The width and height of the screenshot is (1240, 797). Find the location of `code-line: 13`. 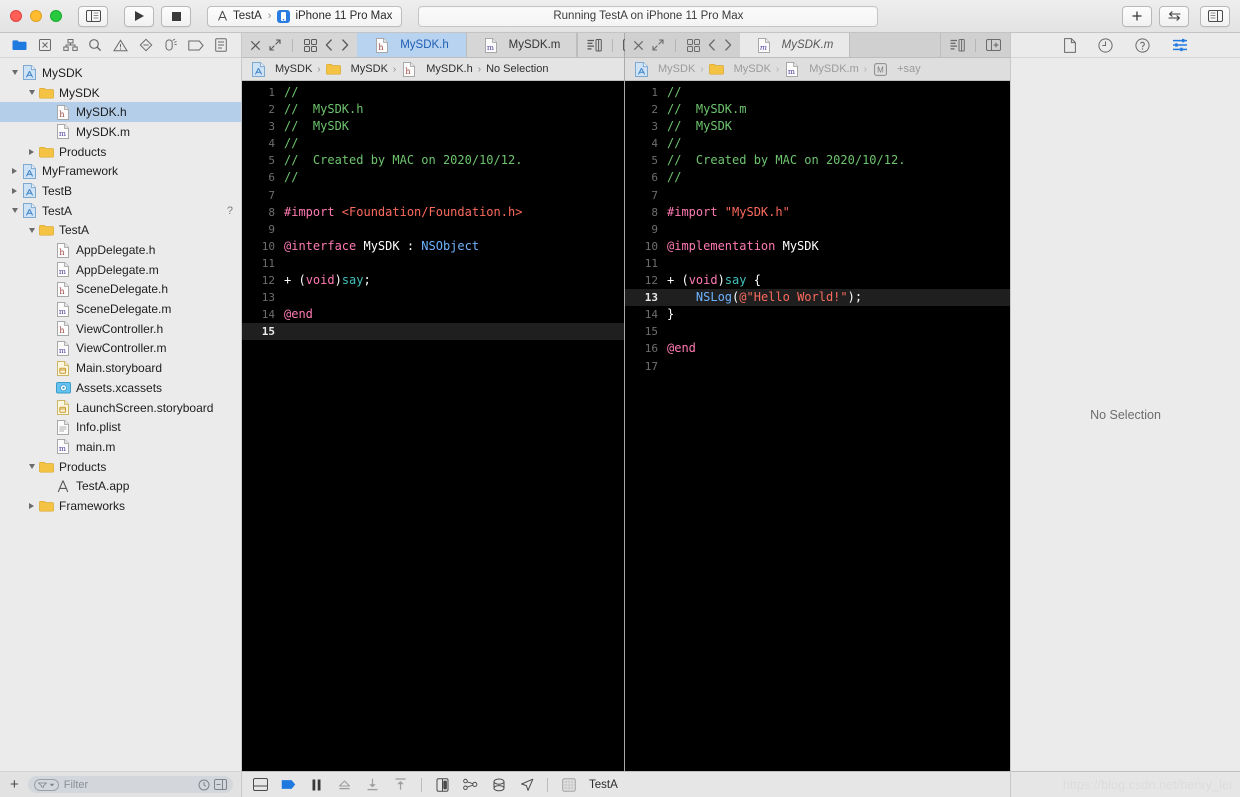

code-line: 13 is located at coordinates (433, 297).